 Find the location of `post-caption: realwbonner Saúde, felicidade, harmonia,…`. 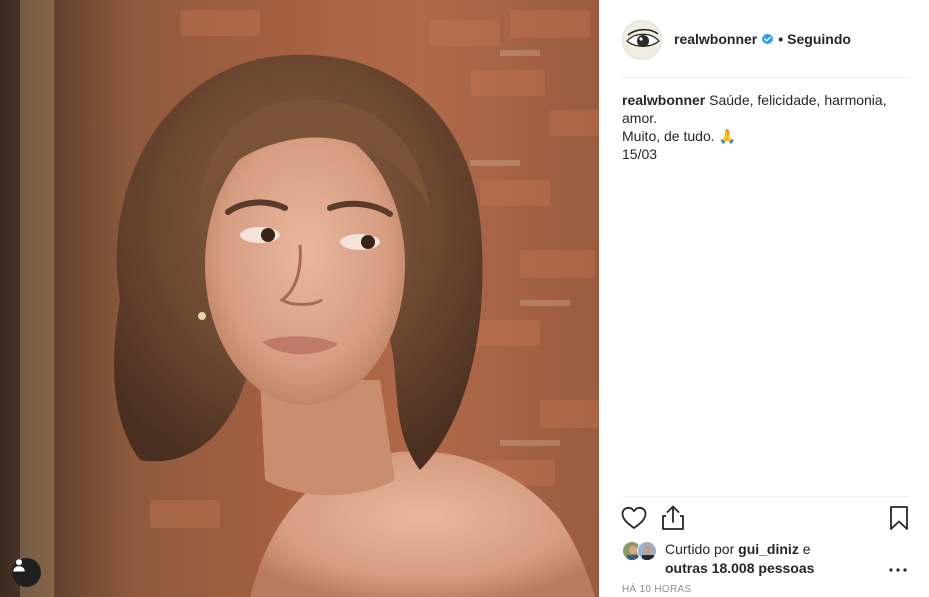

post-caption: realwbonner Saúde, felicidade, harmonia,… is located at coordinates (757, 127).